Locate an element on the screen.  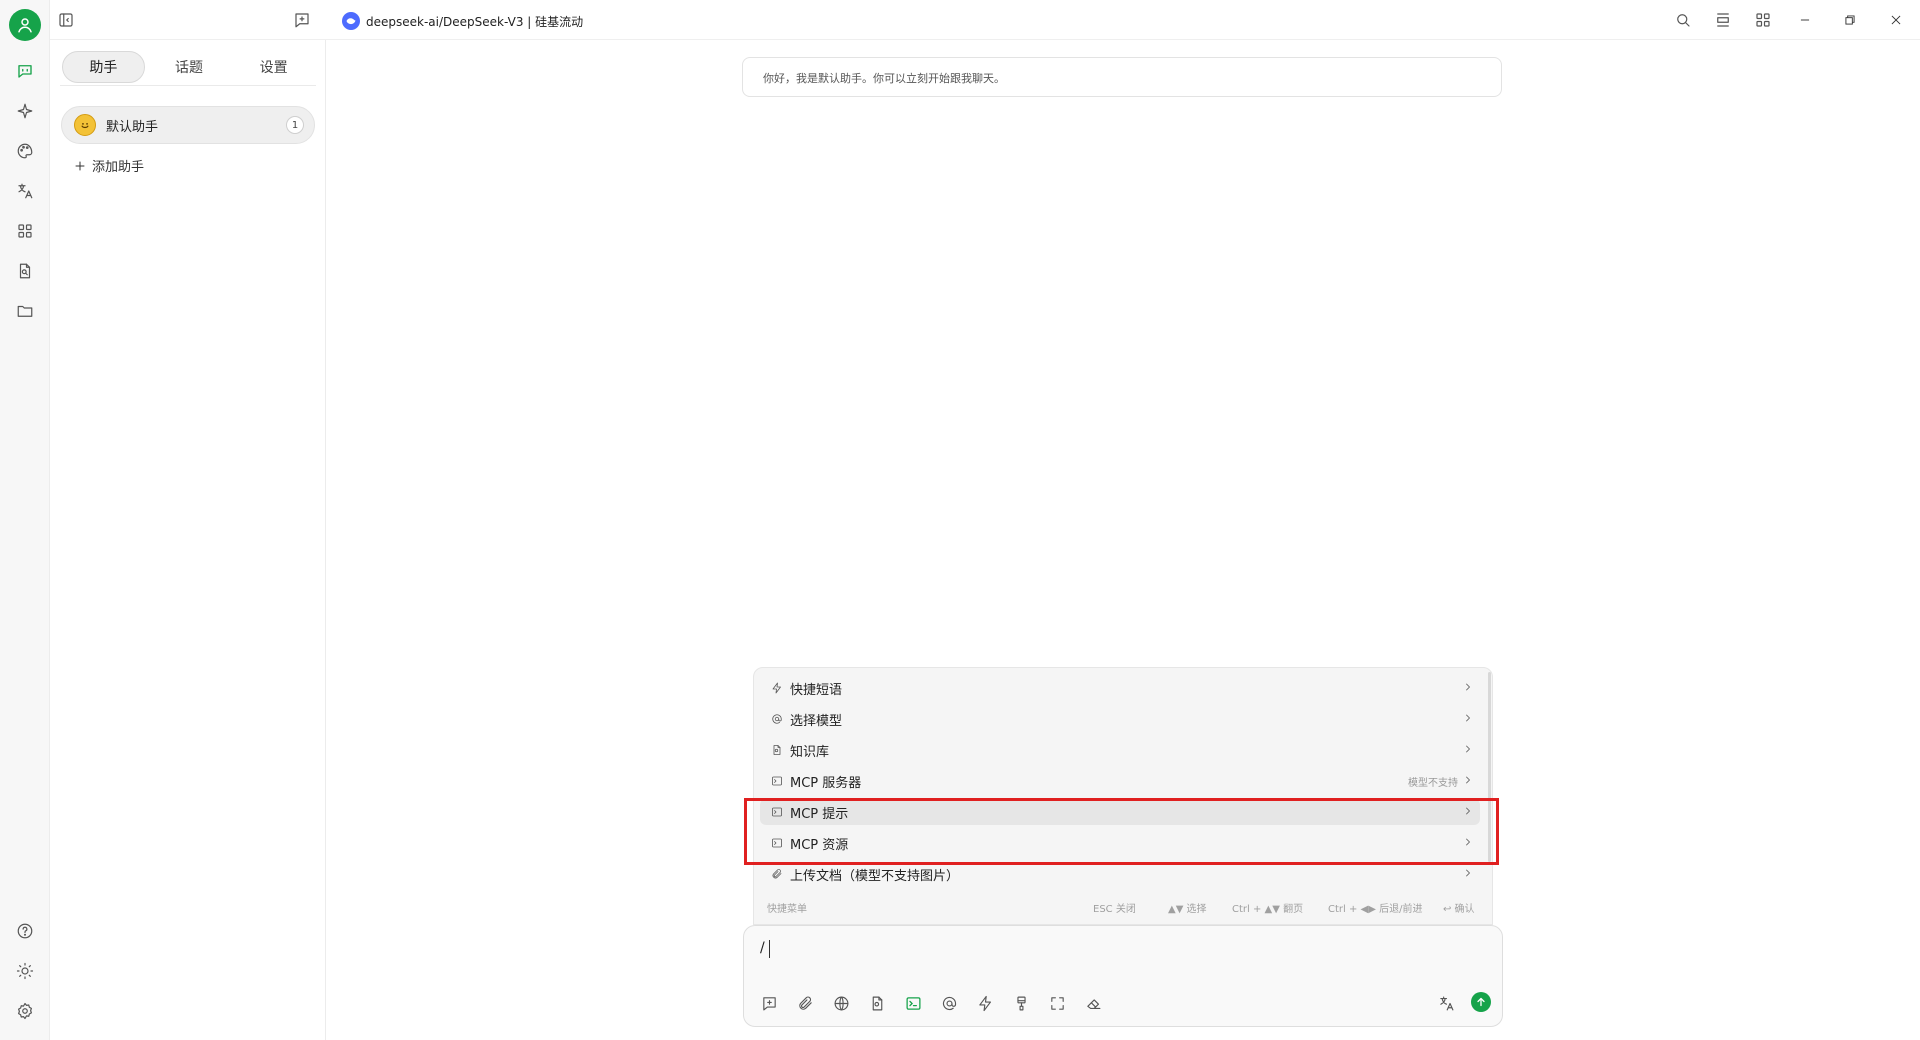
user-icon is located at coordinates (25, 25).